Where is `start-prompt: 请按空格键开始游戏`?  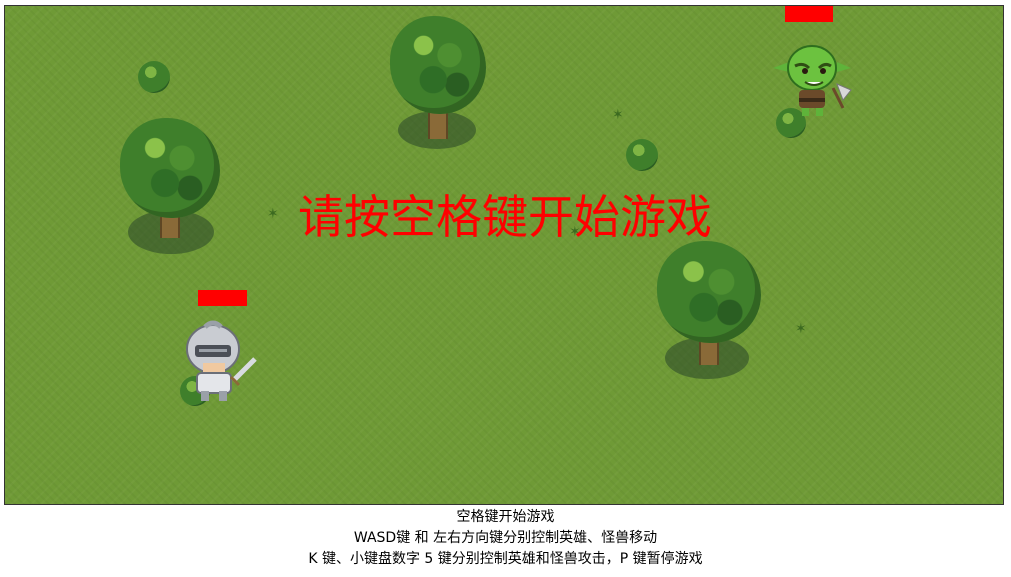 start-prompt: 请按空格键开始游戏 is located at coordinates (505, 217).